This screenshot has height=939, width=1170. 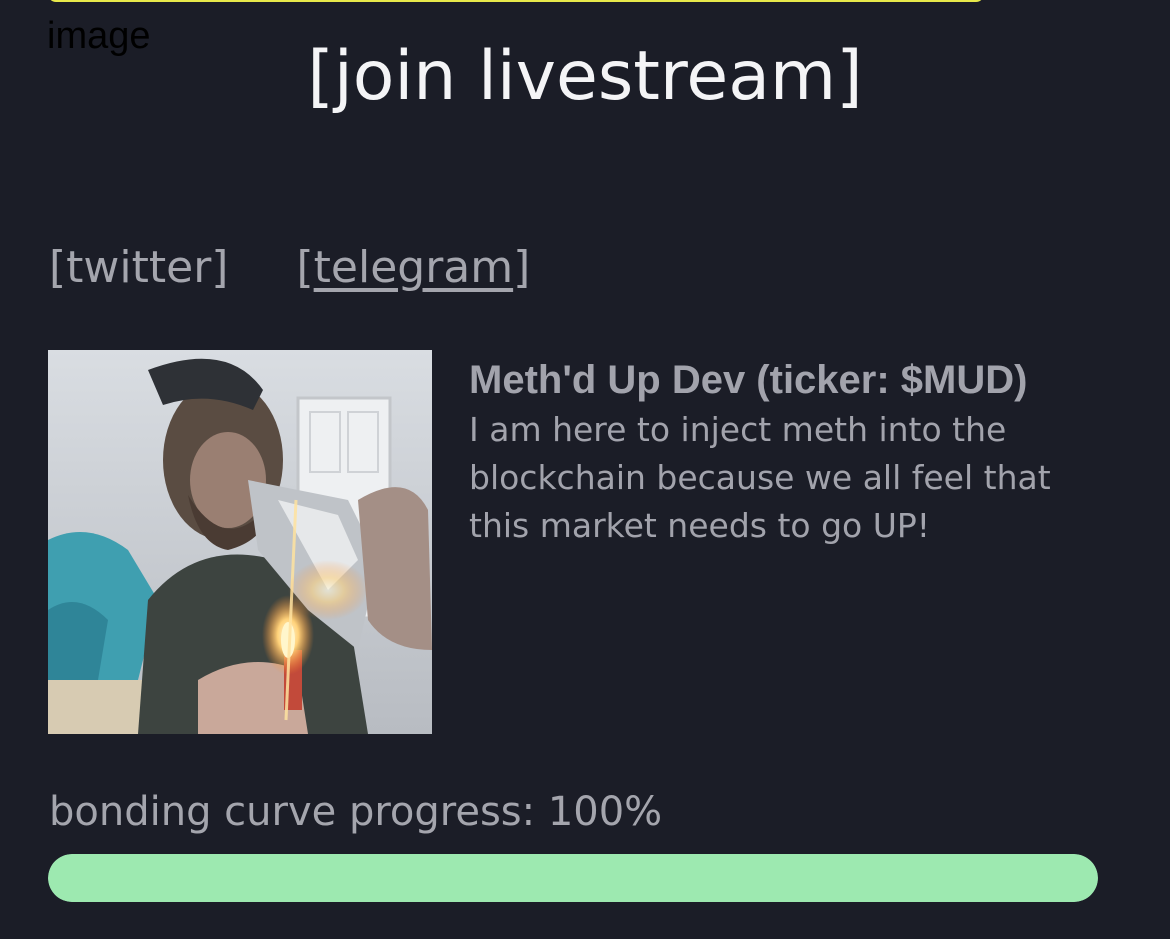 What do you see at coordinates (305, 267) in the screenshot?
I see `telegram-open-bracket: [` at bounding box center [305, 267].